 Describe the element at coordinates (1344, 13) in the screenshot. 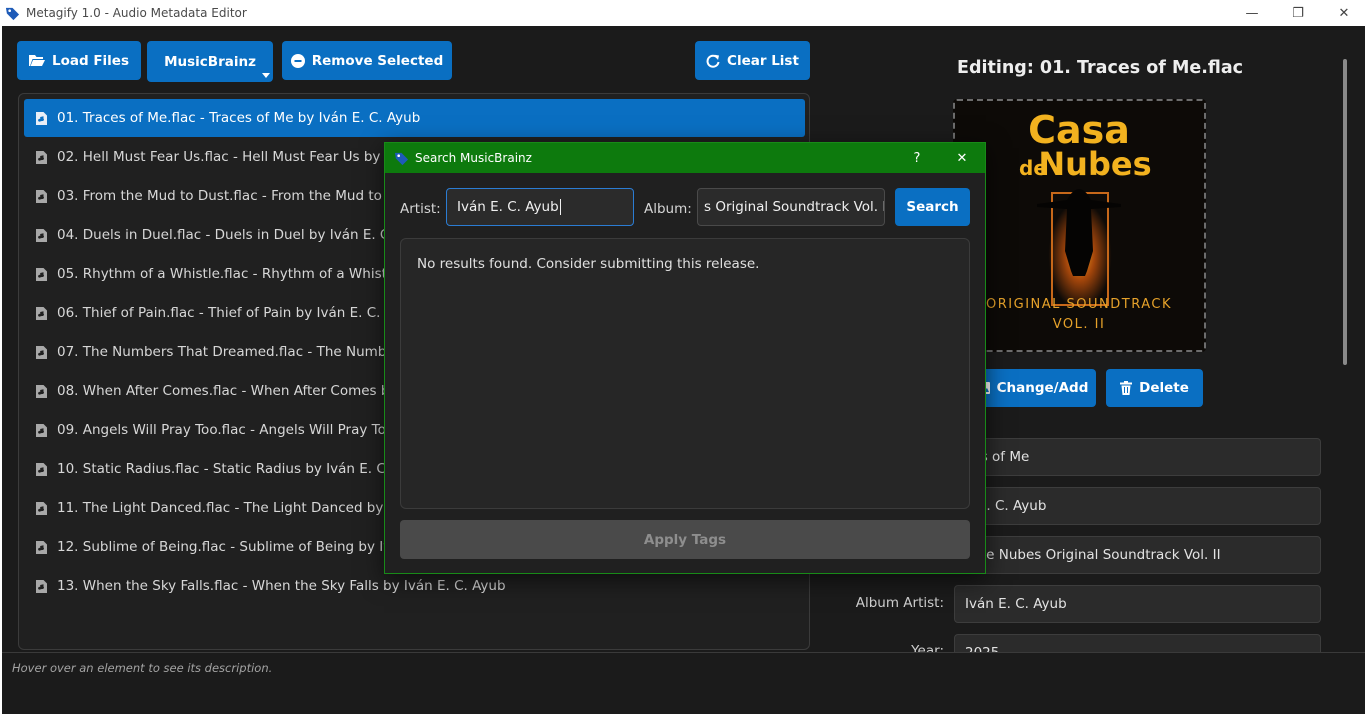

I see `close-window-button: ✕` at that location.